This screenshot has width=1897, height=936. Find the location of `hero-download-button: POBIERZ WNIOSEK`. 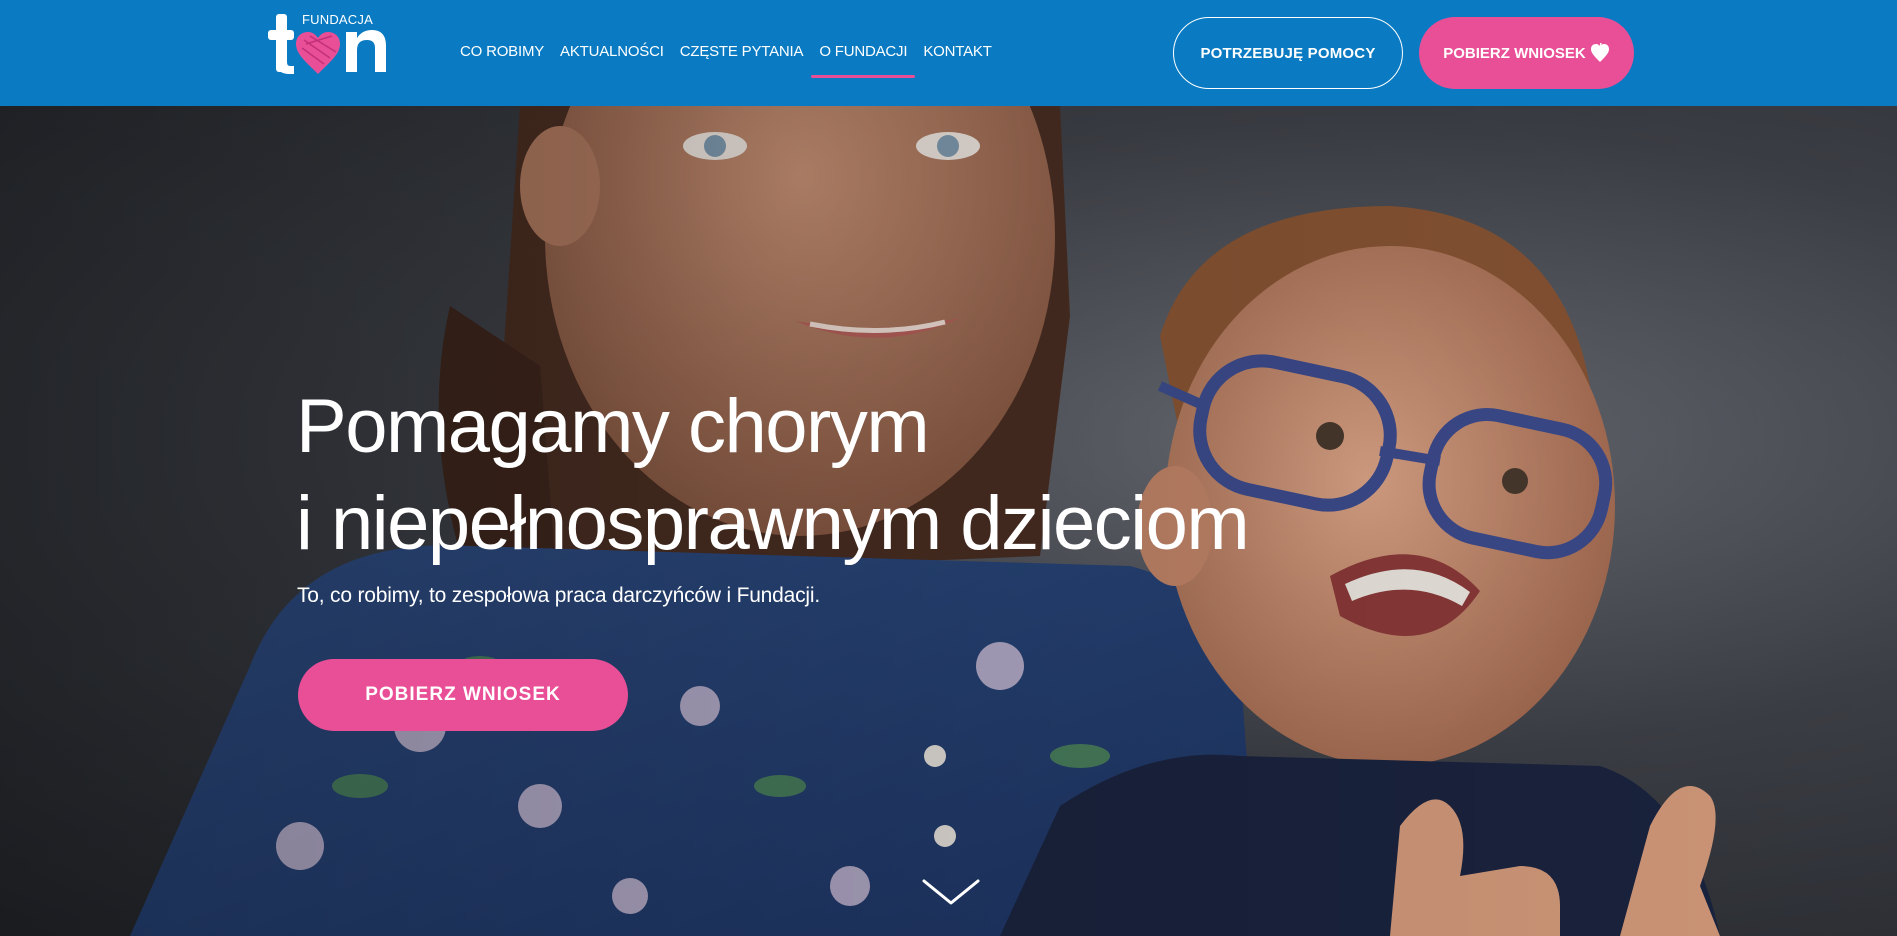

hero-download-button: POBIERZ WNIOSEK is located at coordinates (463, 695).